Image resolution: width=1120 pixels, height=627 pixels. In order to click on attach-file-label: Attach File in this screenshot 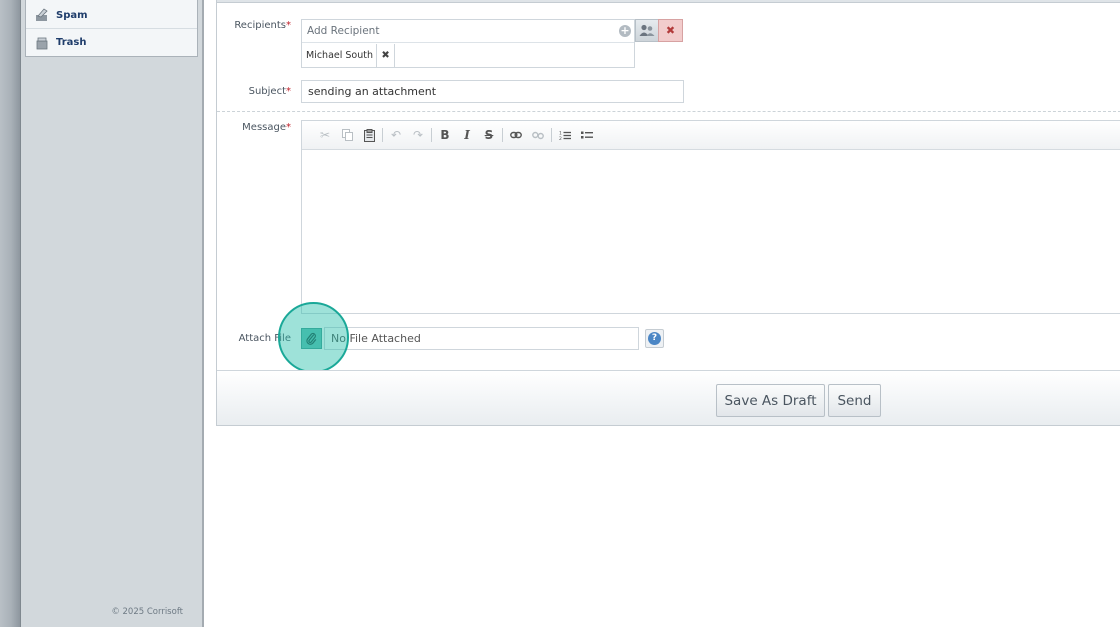, I will do `click(264, 338)`.